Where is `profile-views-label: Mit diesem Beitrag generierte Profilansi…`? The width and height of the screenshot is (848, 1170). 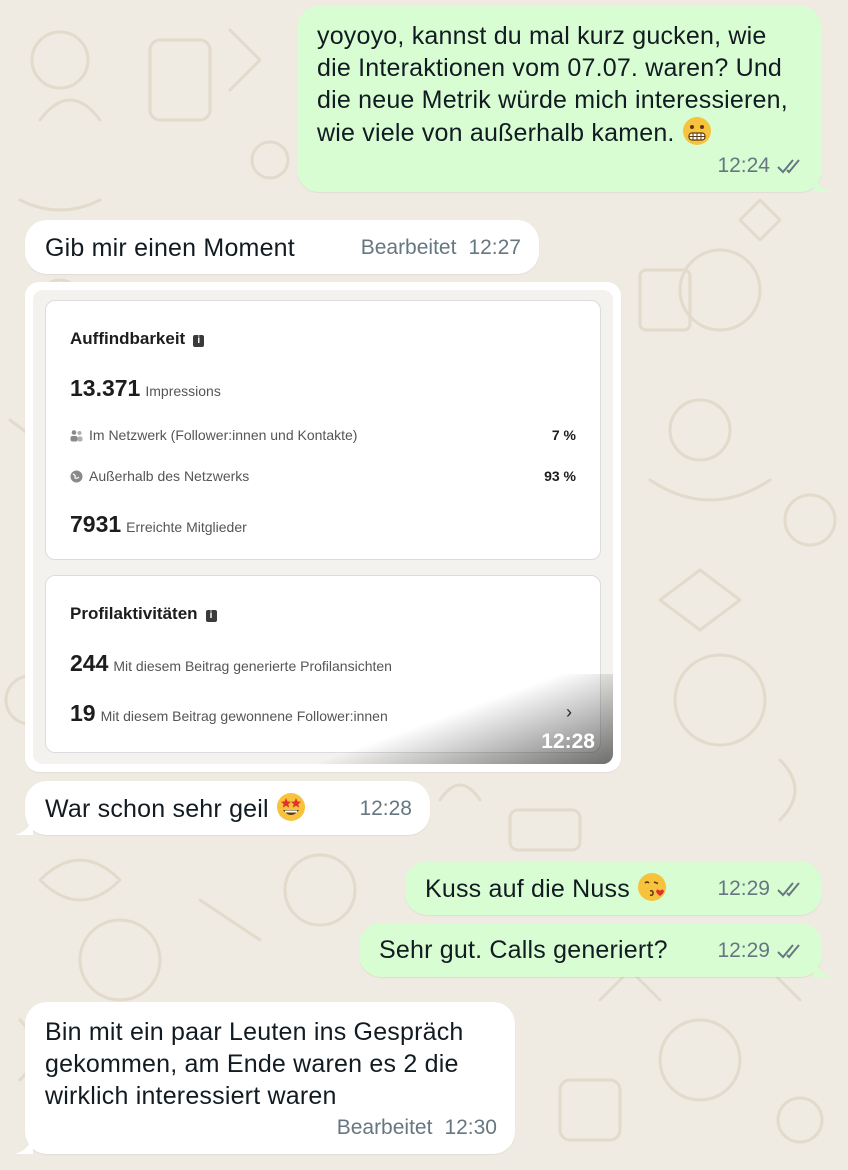
profile-views-label: Mit diesem Beitrag generierte Profilansi… is located at coordinates (252, 666).